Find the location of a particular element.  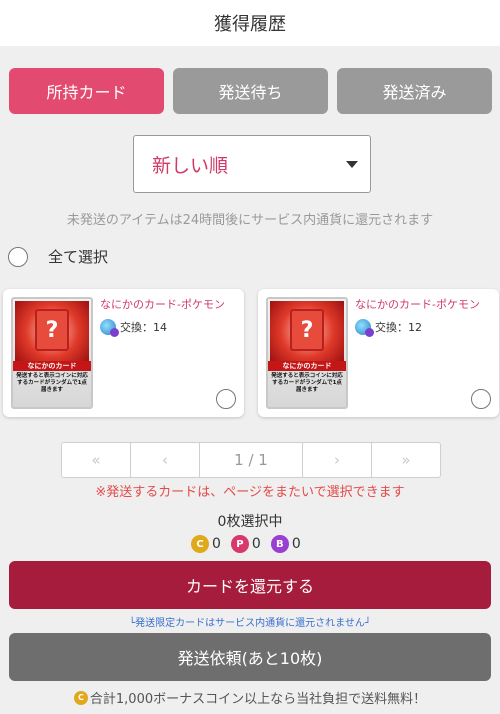

return-note: └発送限定カードはサービス内通貨に還元されません┘ is located at coordinates (250, 623).